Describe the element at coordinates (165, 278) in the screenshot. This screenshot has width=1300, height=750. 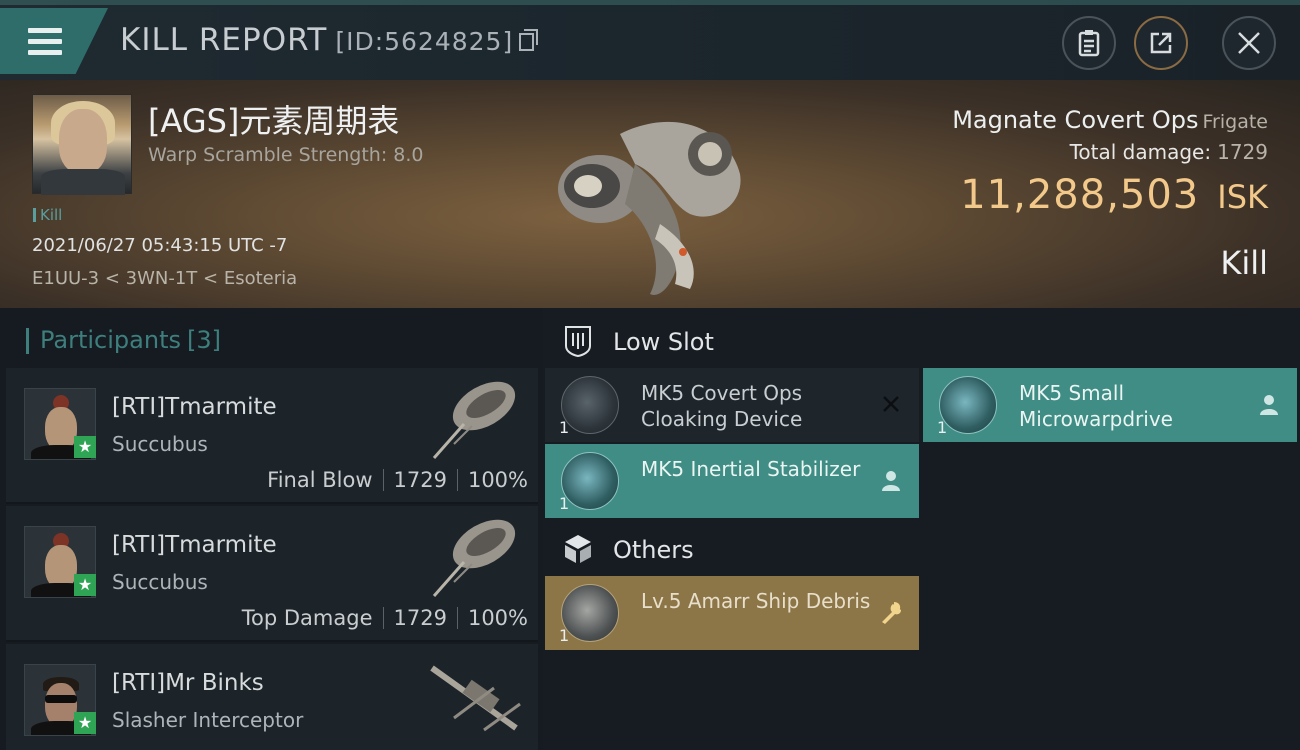
I see `kill-location: E1UU-3 < 3WN-1T < Esoteria` at that location.